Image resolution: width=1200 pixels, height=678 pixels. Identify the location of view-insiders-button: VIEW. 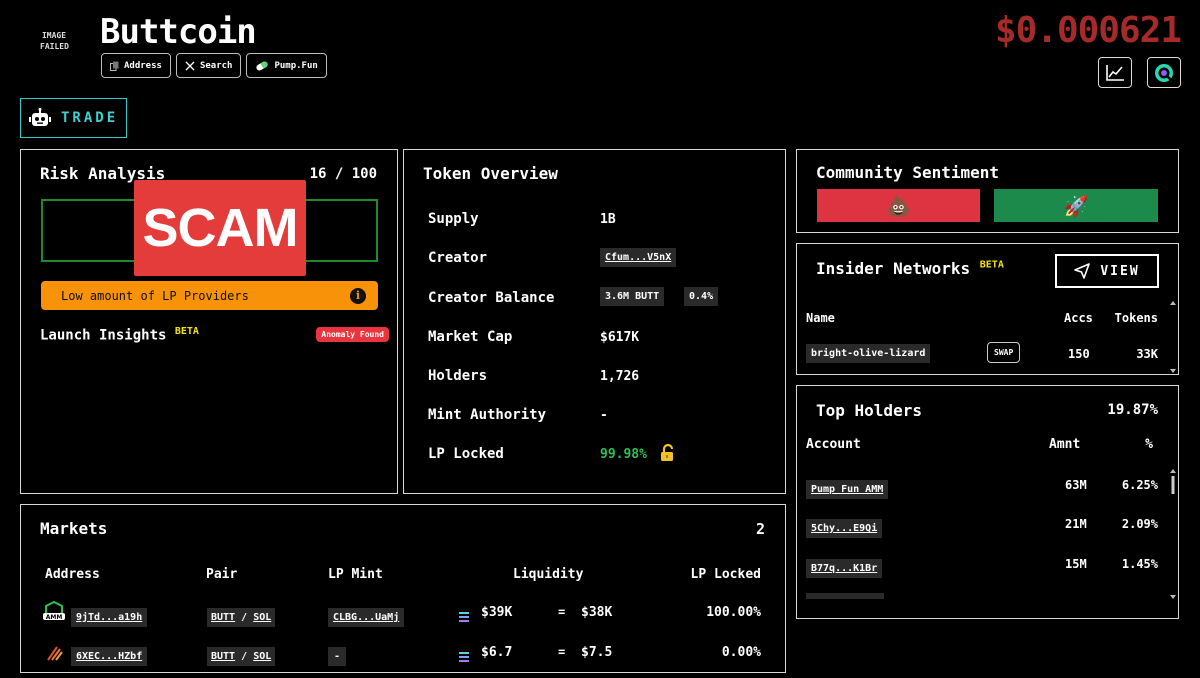
(1107, 271).